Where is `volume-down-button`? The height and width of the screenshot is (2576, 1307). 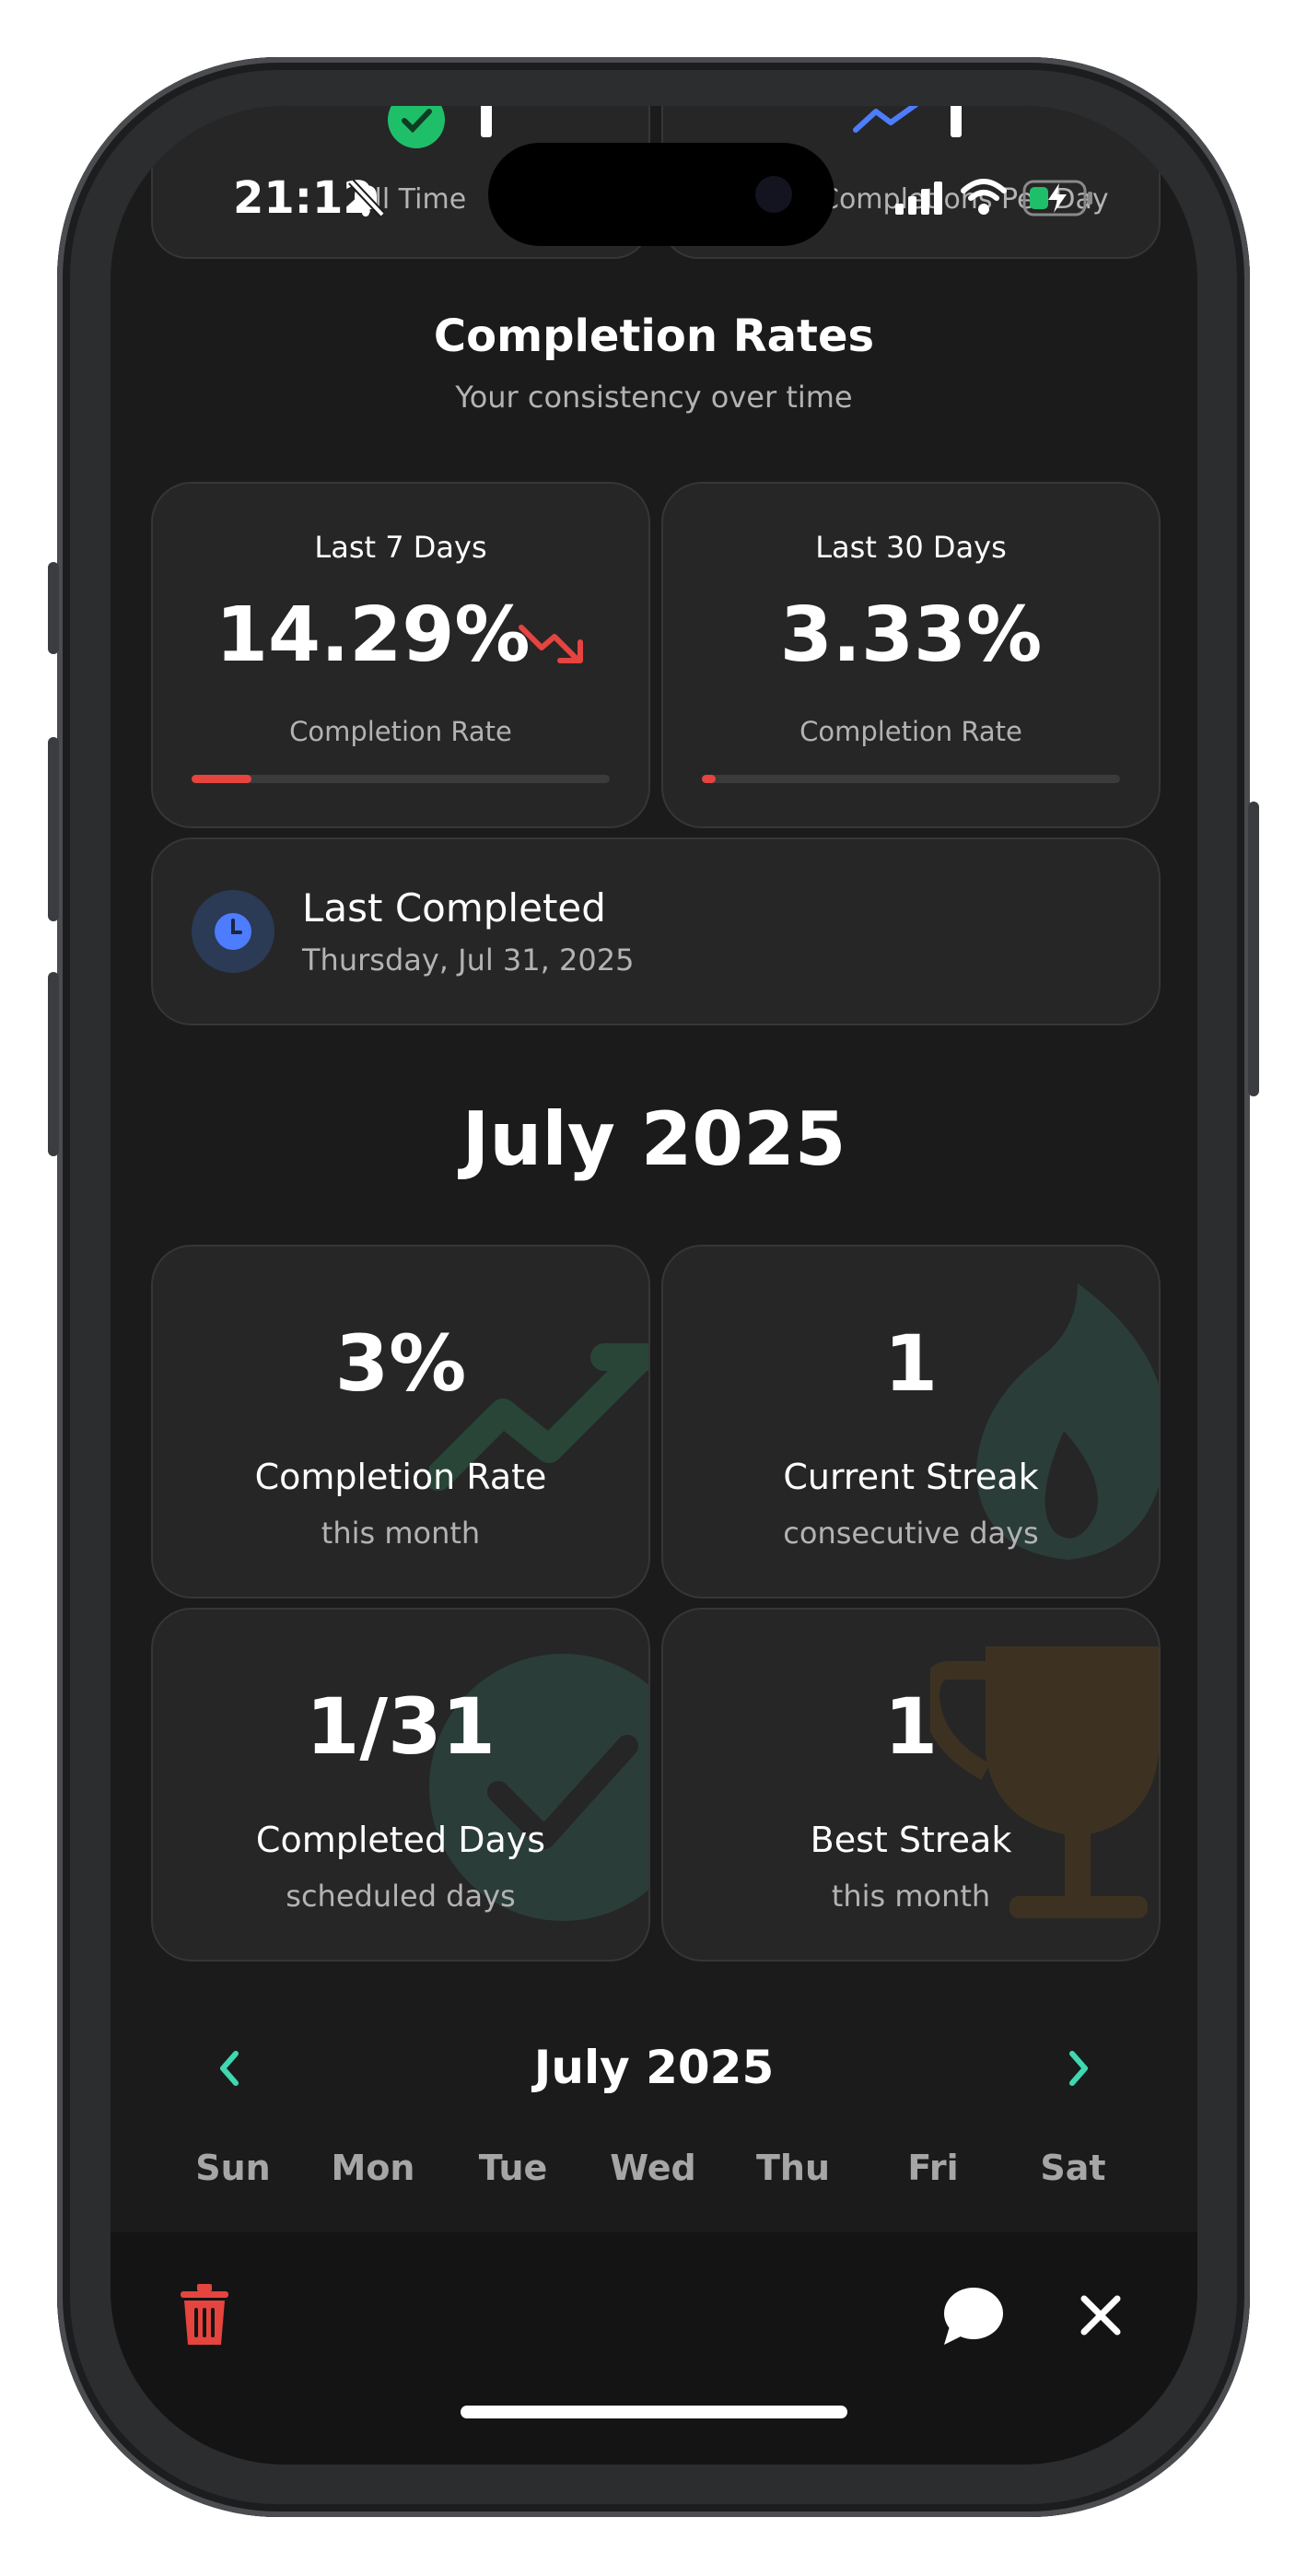
volume-down-button is located at coordinates (54, 1064).